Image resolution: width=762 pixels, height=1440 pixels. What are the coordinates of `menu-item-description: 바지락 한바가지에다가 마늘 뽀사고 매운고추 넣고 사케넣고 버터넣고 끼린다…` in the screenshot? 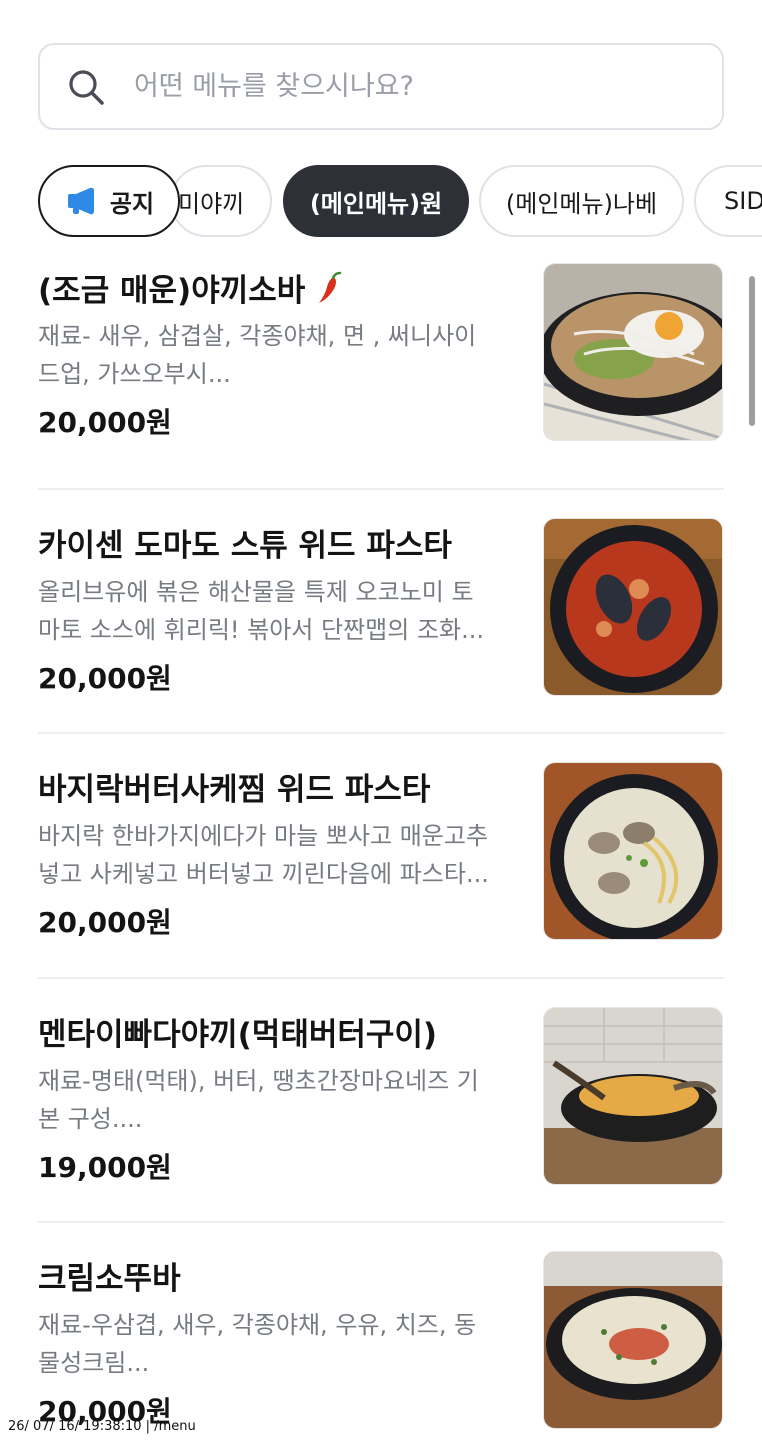 It's located at (263, 855).